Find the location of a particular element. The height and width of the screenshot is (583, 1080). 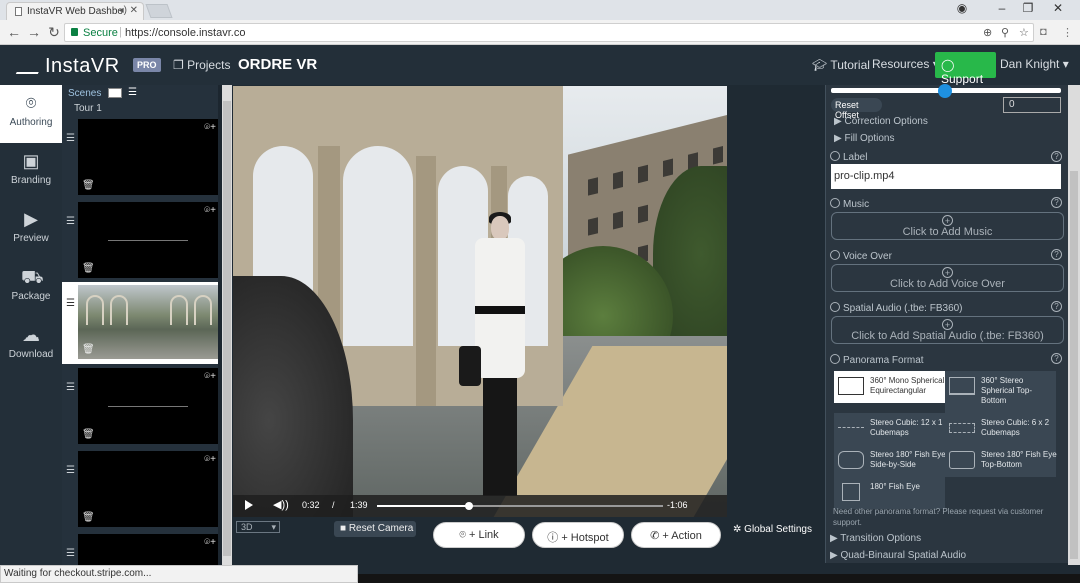

scene-item-selected: ☰ 🗑︎ is located at coordinates (141, 323).